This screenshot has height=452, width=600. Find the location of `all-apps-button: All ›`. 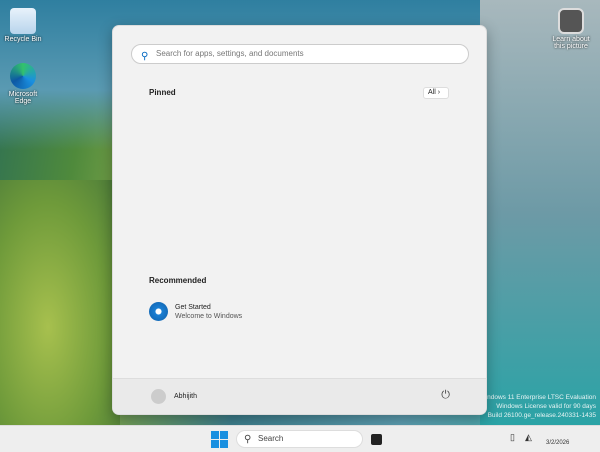

all-apps-button: All › is located at coordinates (436, 93).